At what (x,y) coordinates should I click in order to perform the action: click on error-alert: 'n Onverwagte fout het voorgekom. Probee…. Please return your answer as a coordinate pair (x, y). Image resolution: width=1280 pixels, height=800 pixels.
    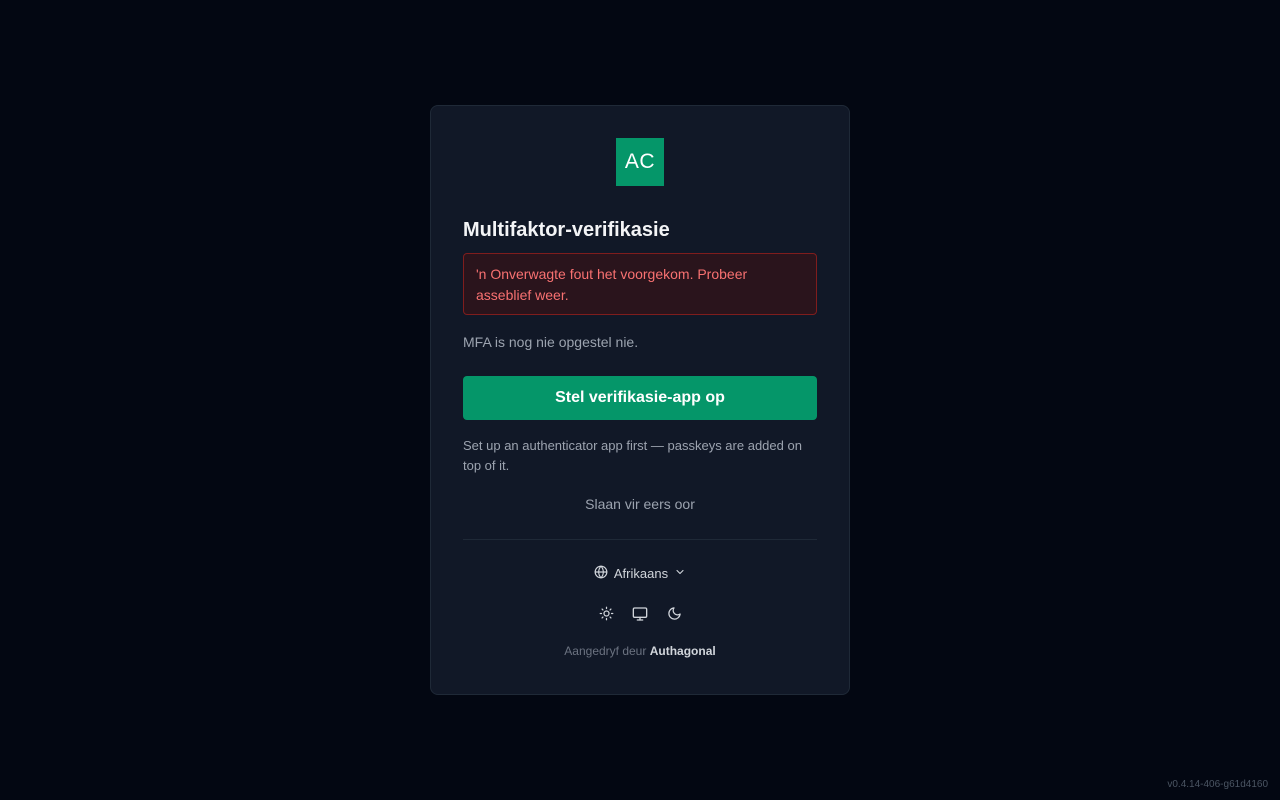
    Looking at the image, I should click on (640, 284).